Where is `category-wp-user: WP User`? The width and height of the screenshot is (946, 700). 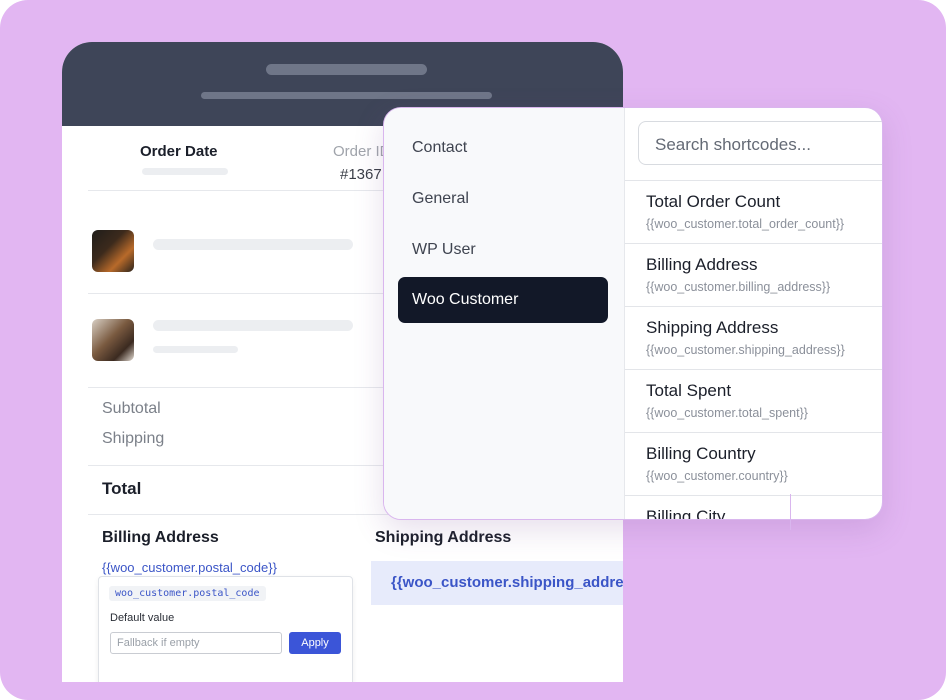 category-wp-user: WP User is located at coordinates (444, 250).